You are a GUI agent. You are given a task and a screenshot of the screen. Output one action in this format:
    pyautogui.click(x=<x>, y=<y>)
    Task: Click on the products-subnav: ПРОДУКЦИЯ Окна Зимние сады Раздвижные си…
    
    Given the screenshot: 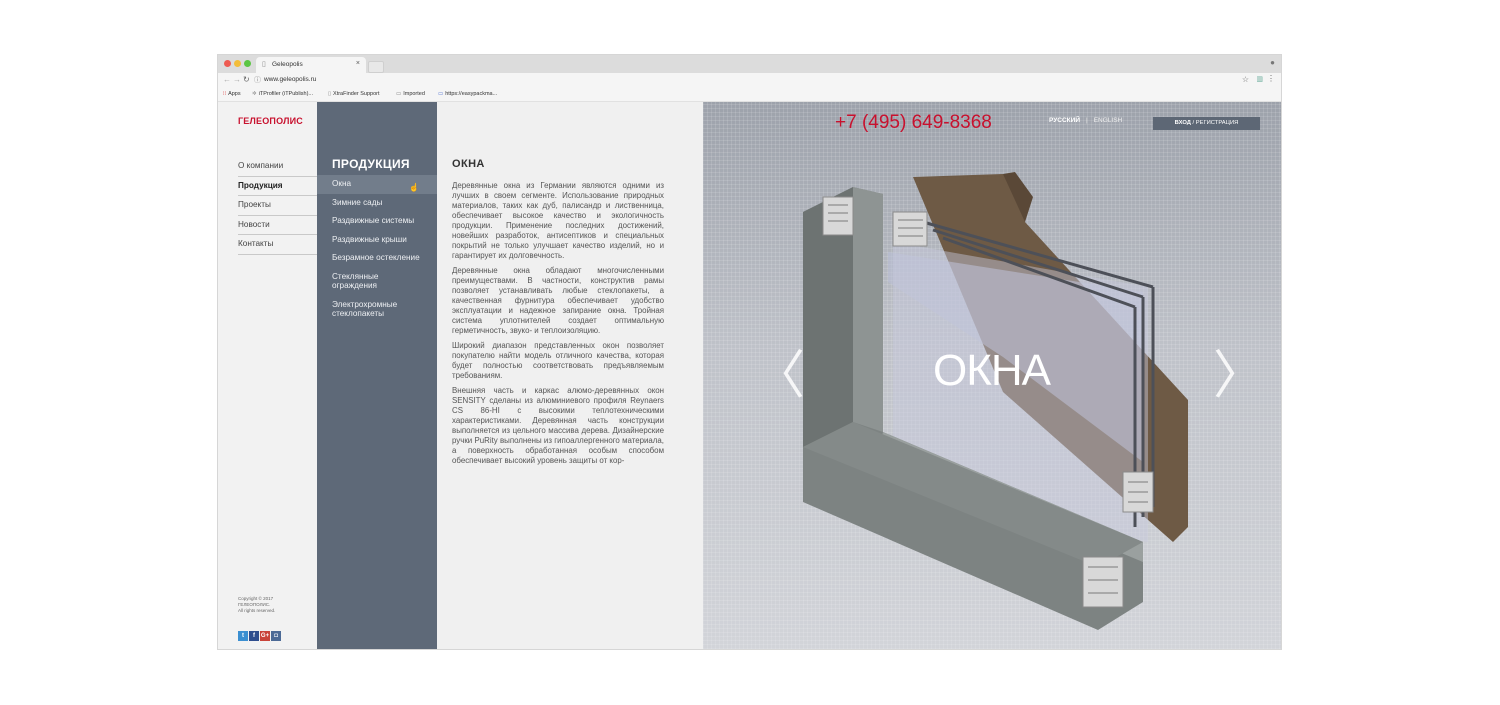 What is the action you would take?
    pyautogui.click(x=377, y=375)
    